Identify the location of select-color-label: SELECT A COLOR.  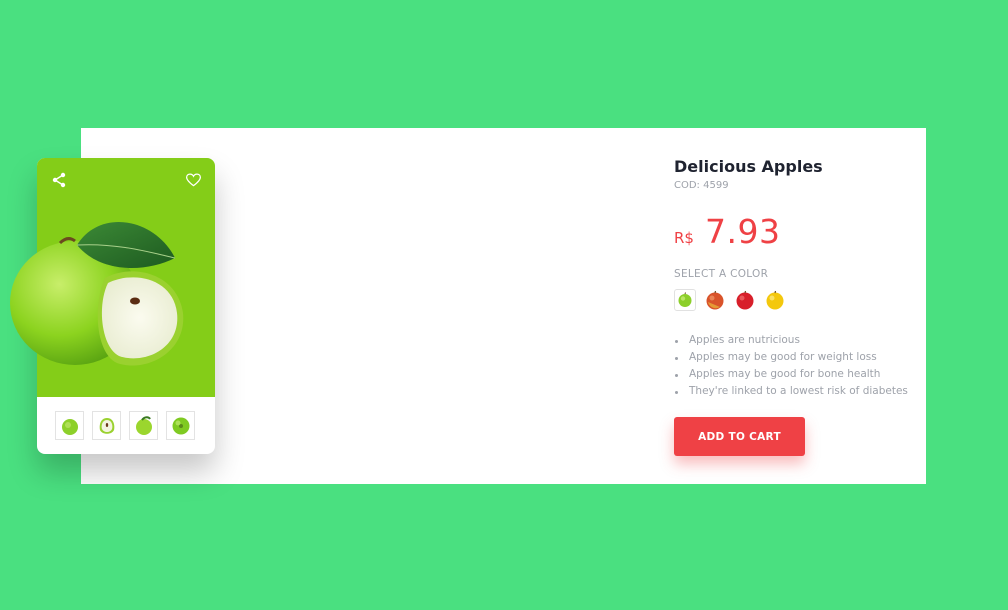
(721, 274).